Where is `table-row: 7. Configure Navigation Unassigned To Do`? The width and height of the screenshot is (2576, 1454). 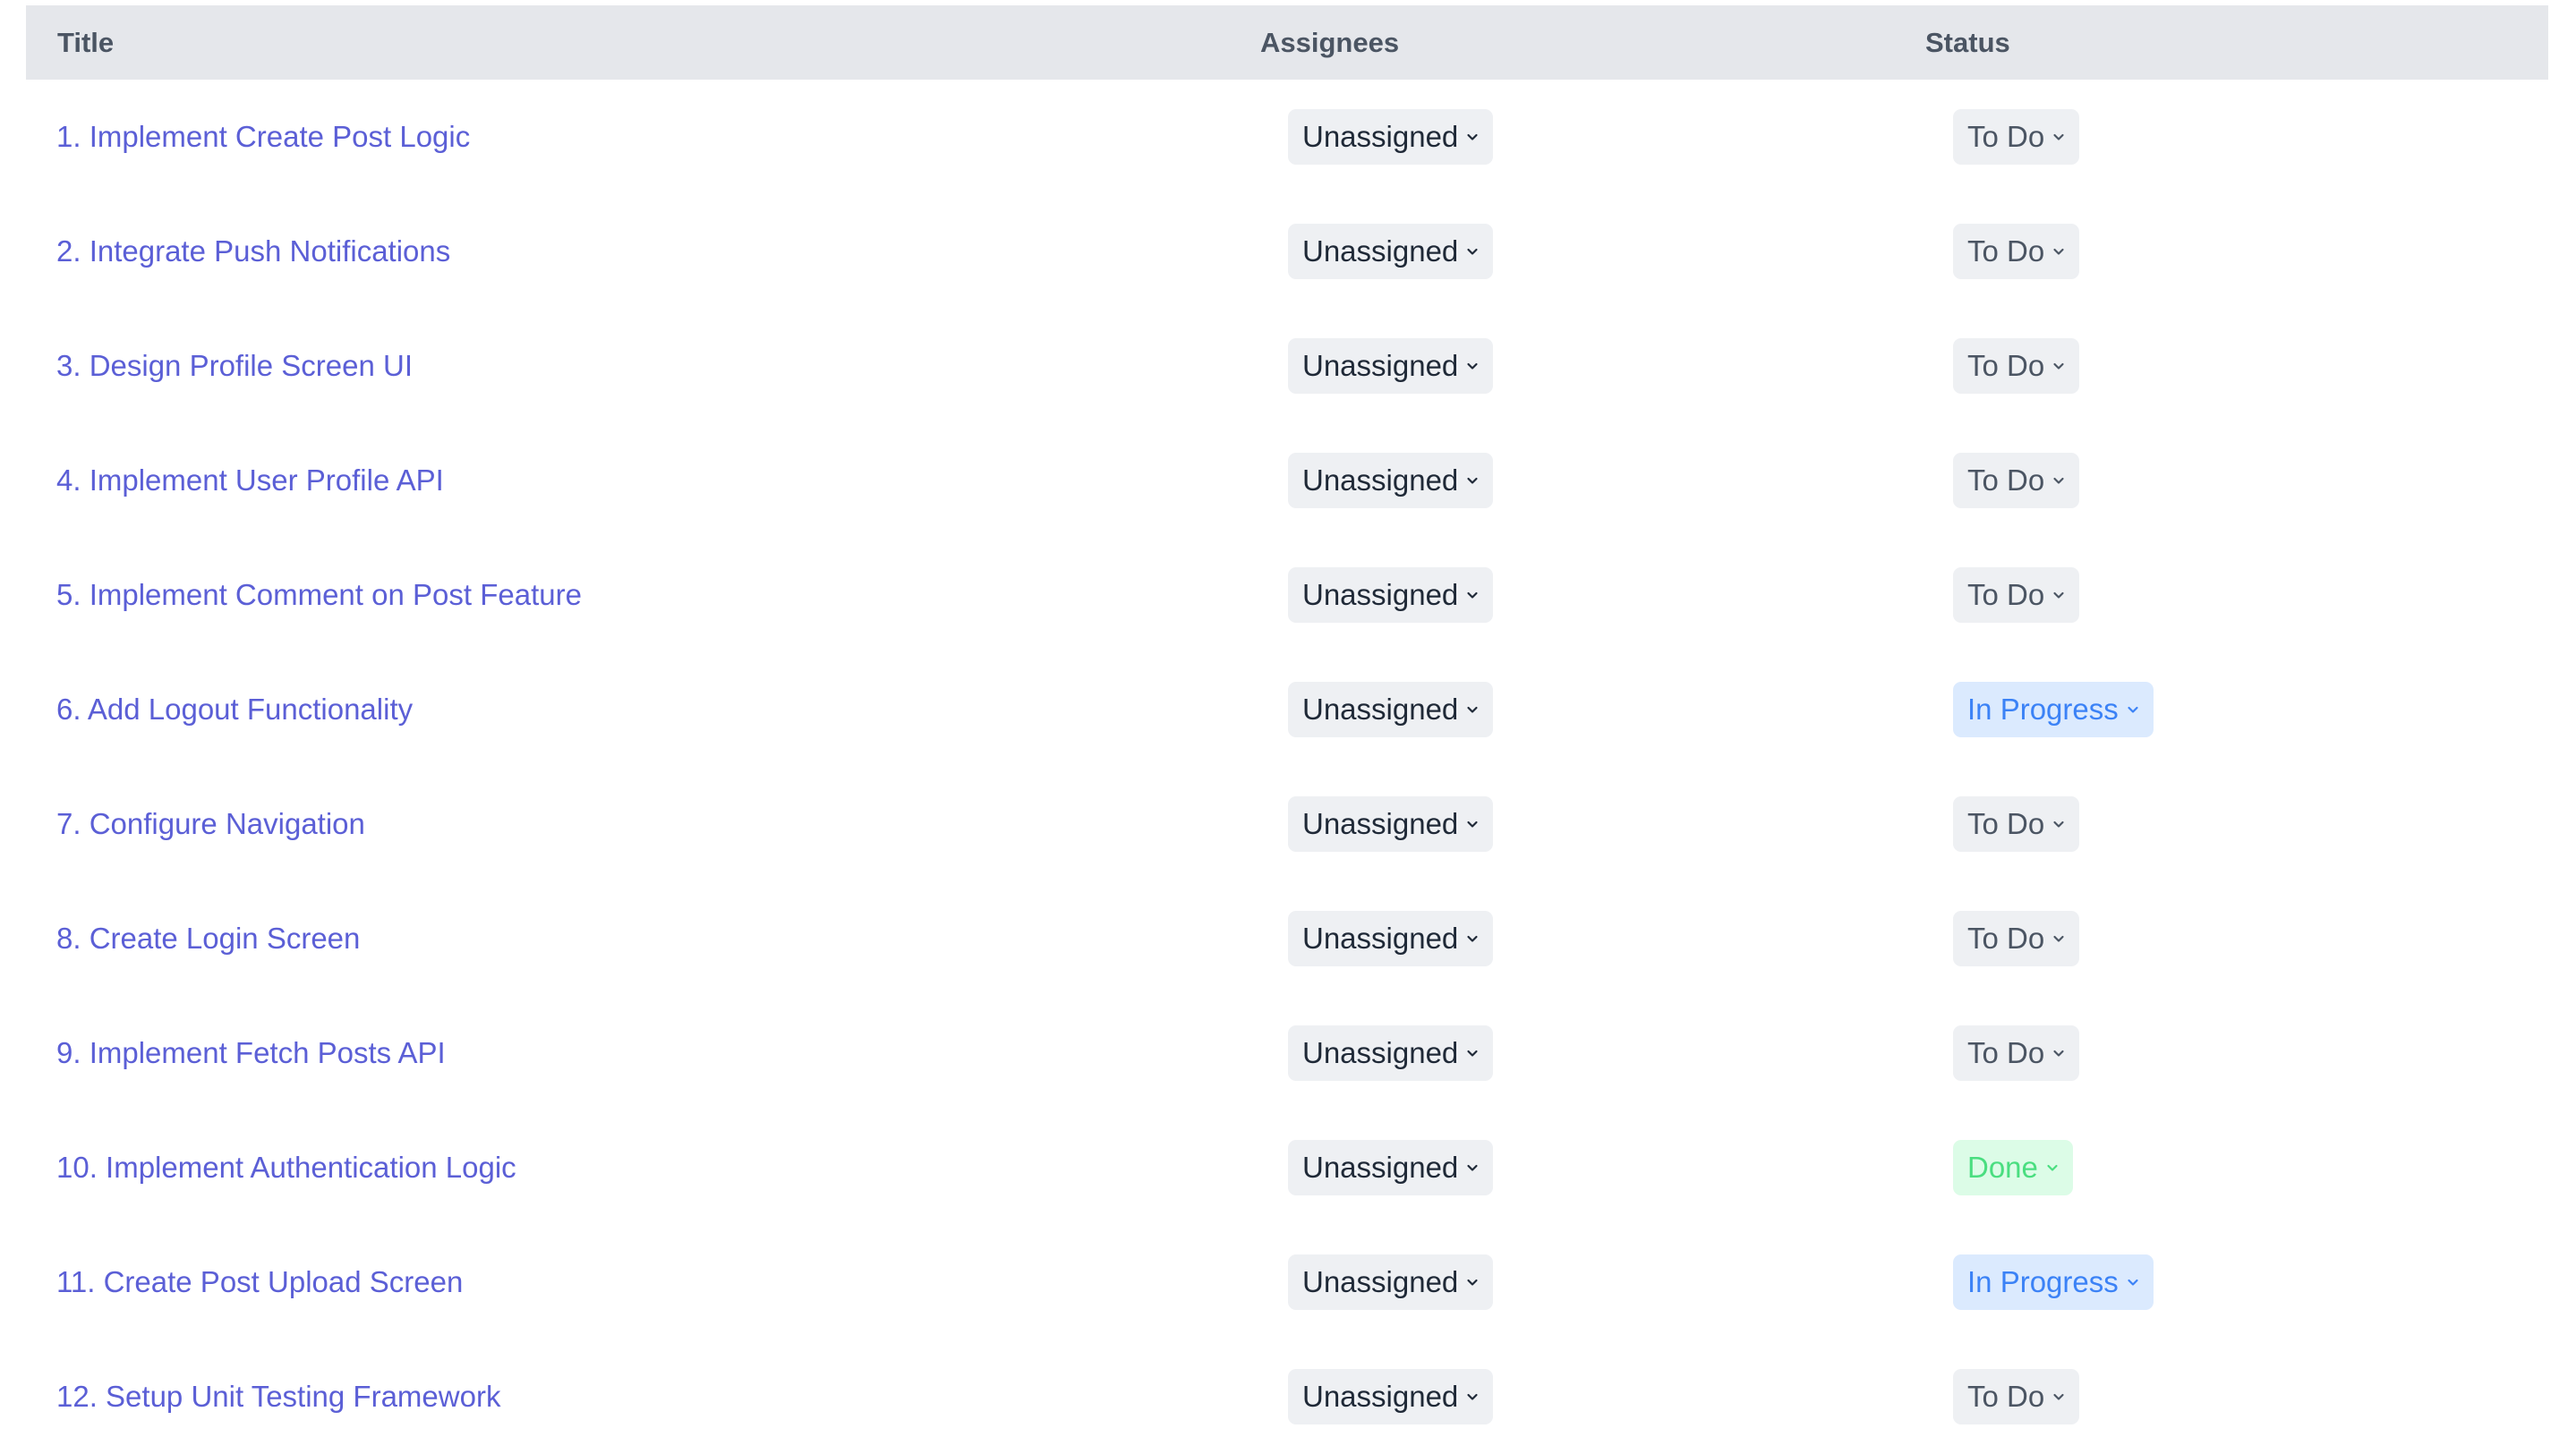
table-row: 7. Configure Navigation Unassigned To Do is located at coordinates (1287, 824).